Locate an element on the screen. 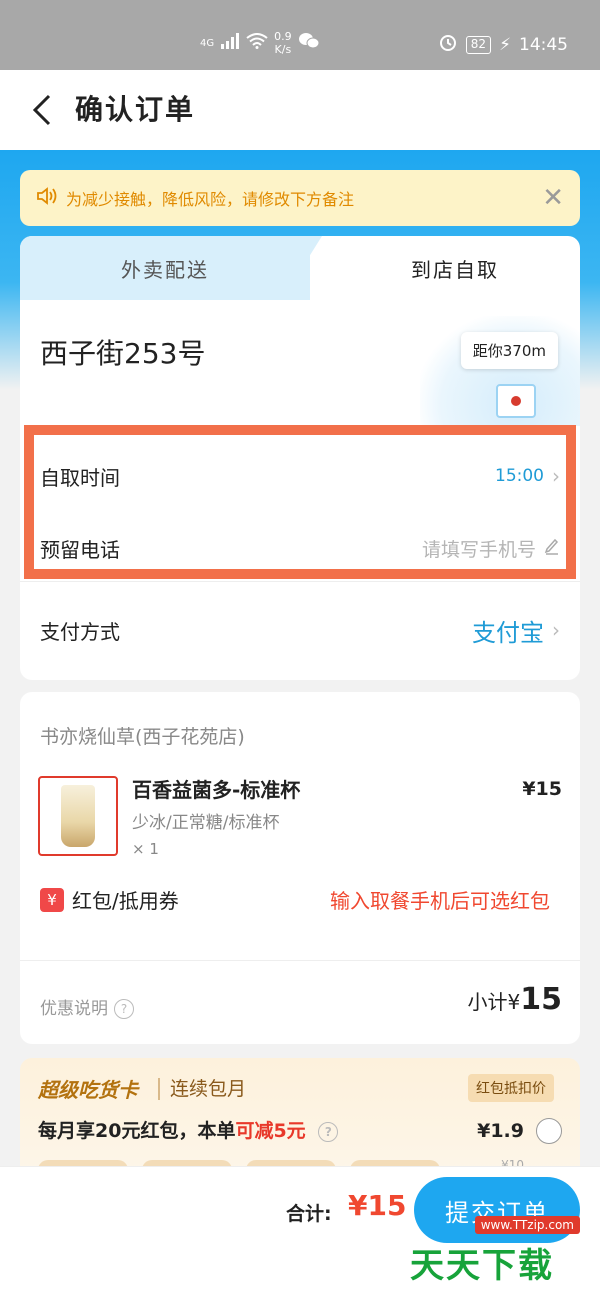 The height and width of the screenshot is (1300, 600). page-title: 确认订单 is located at coordinates (135, 109).